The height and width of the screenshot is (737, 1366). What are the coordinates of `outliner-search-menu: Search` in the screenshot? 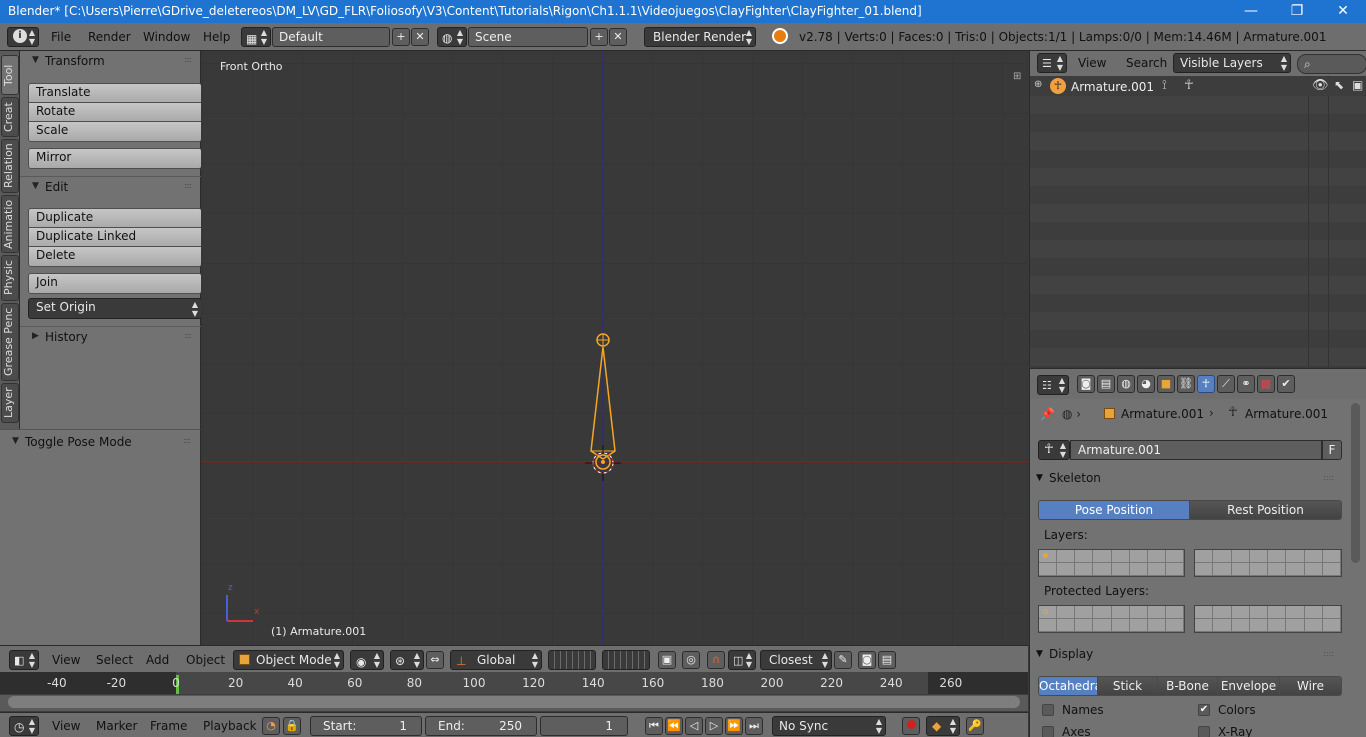 It's located at (1146, 63).